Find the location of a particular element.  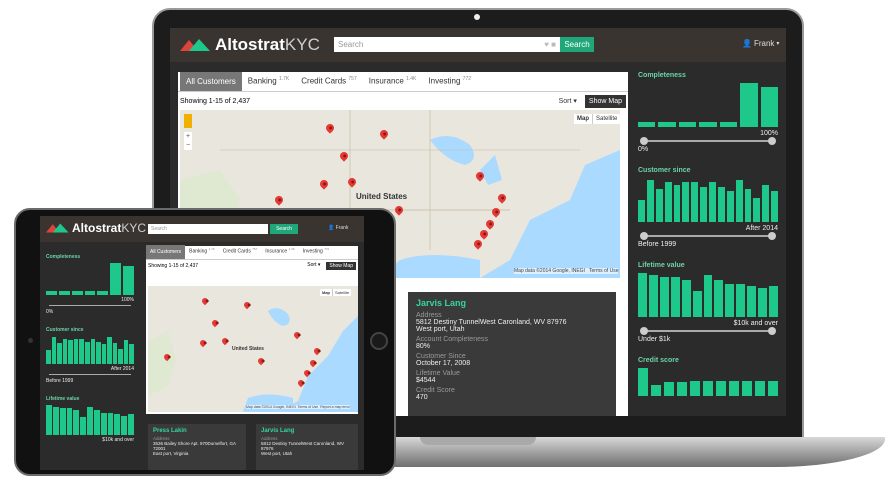

lifetime-title: Lifetime value is located at coordinates (63, 399).